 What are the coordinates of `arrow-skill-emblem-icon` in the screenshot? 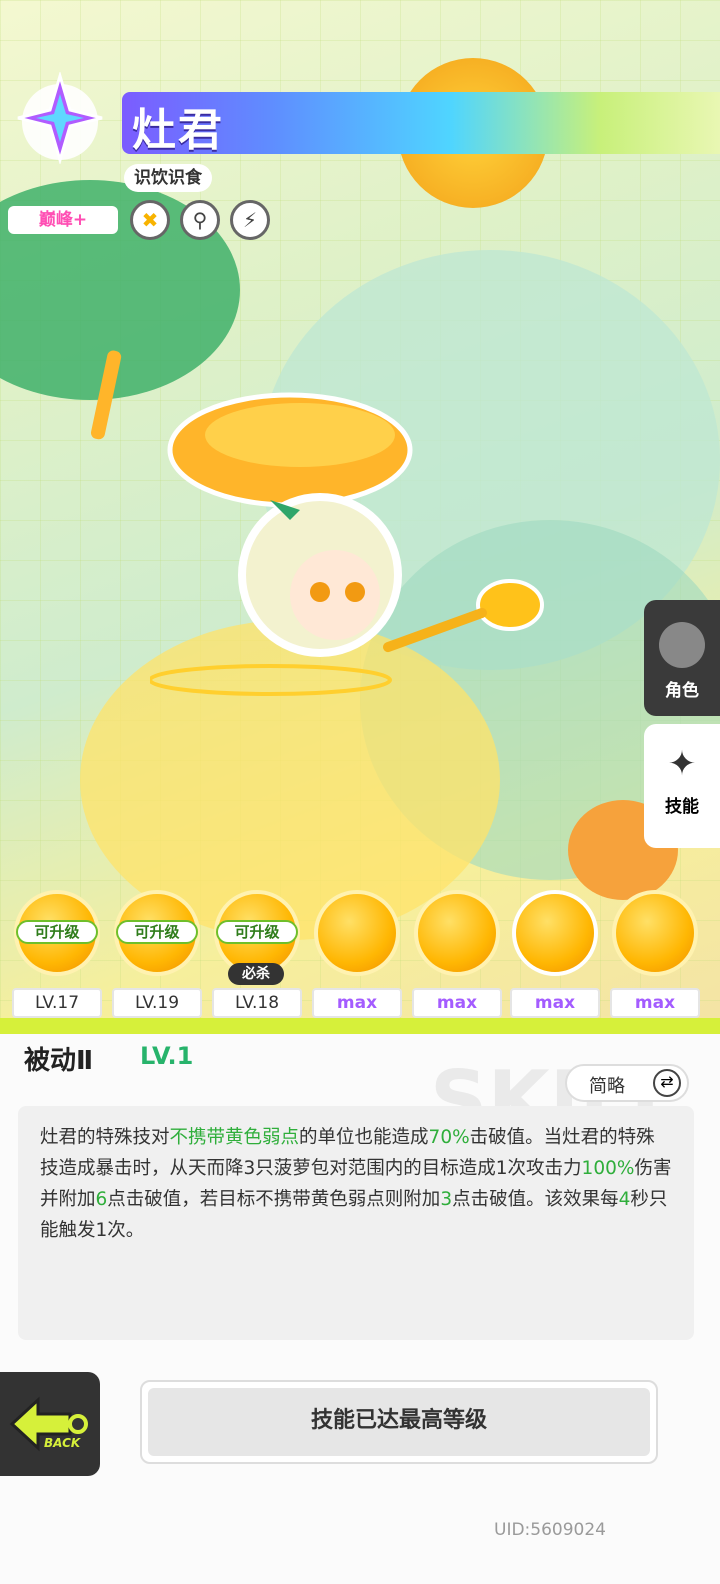 It's located at (357, 933).